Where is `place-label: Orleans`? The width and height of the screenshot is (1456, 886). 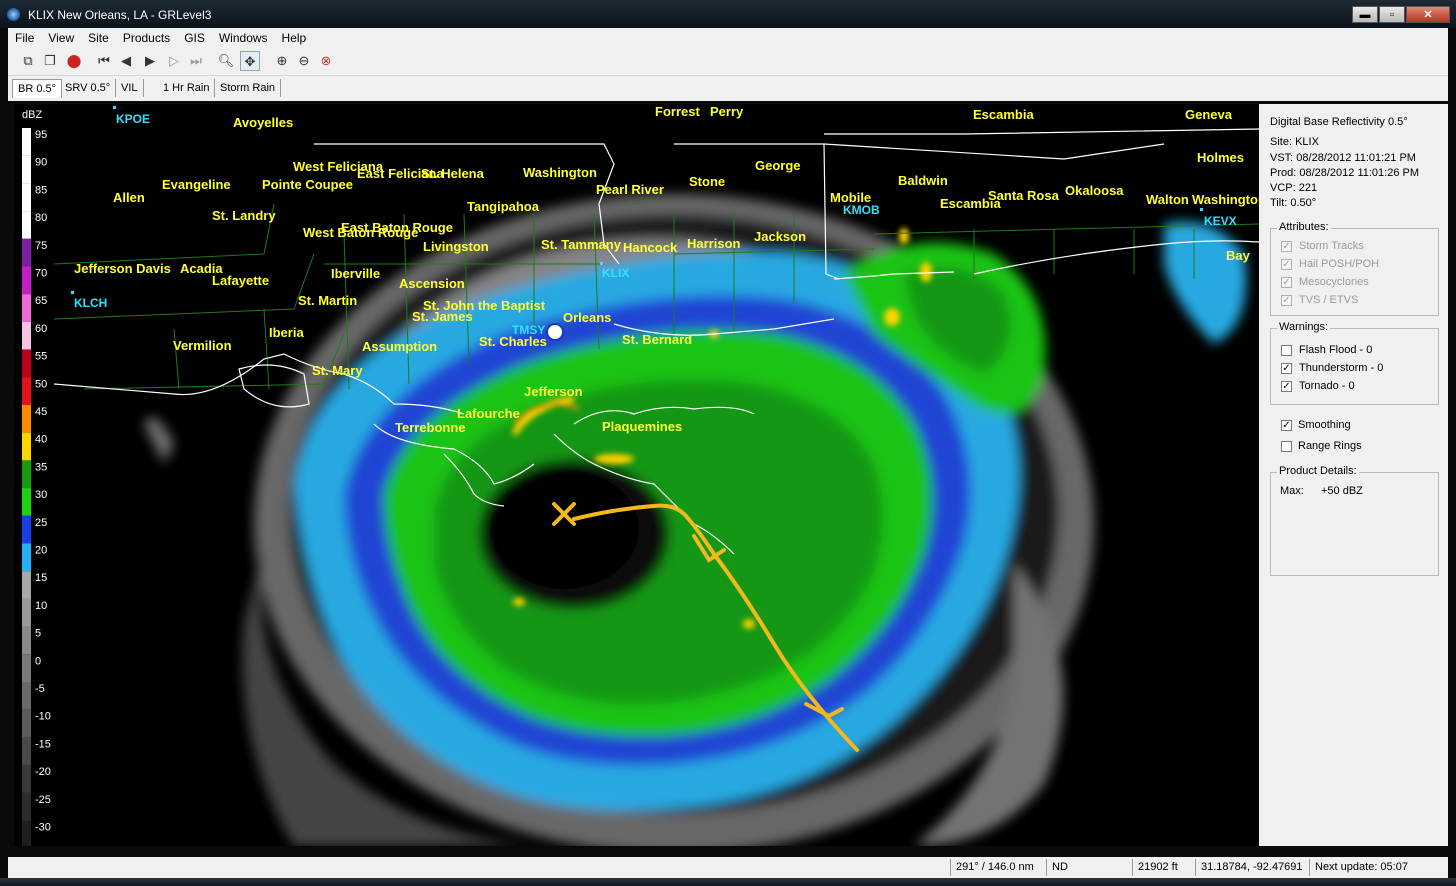 place-label: Orleans is located at coordinates (587, 317).